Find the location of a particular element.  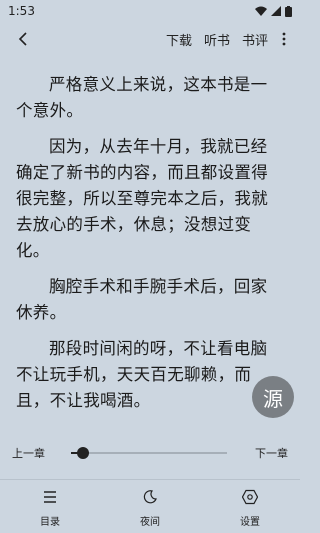

slider-track is located at coordinates (149, 453).